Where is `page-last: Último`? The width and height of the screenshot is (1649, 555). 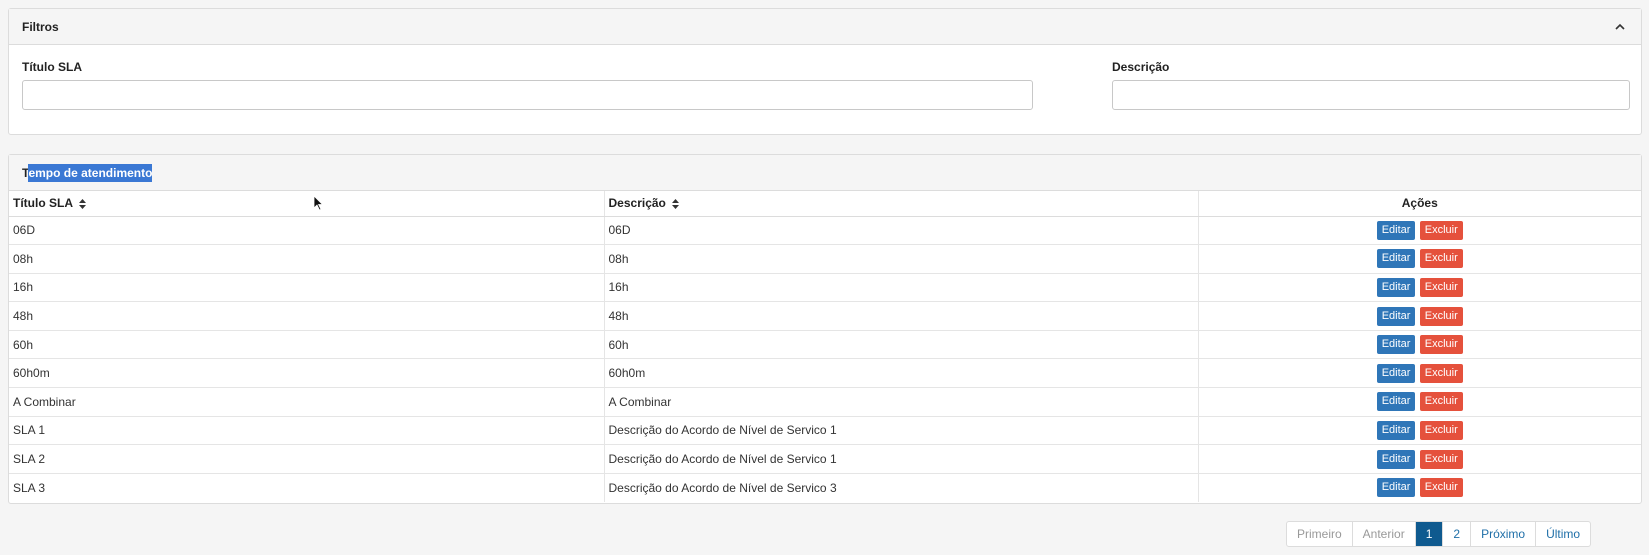 page-last: Último is located at coordinates (1563, 534).